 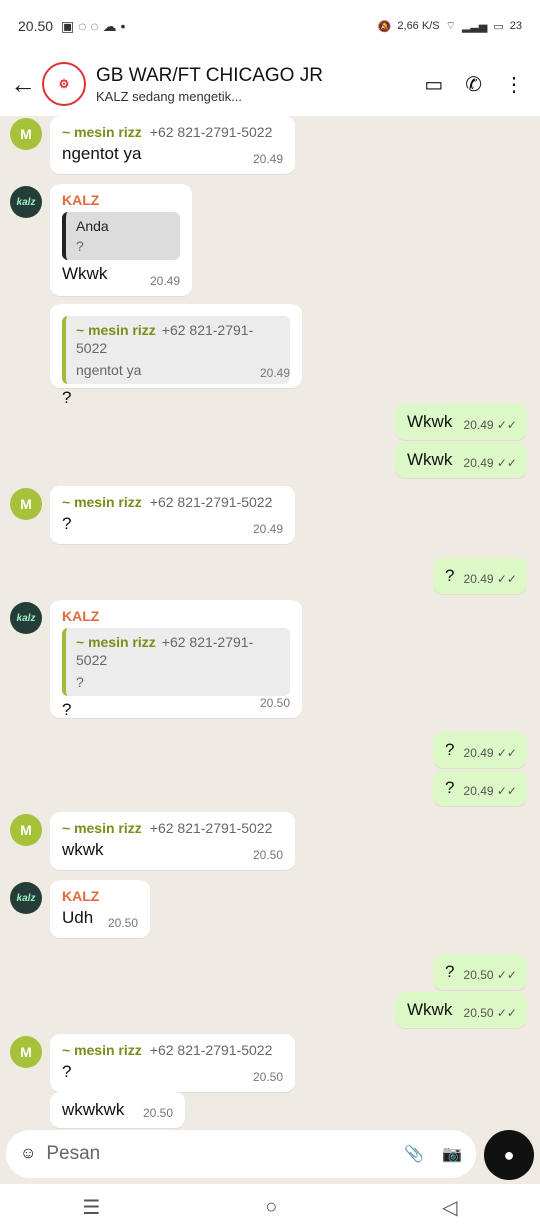 What do you see at coordinates (209, 75) in the screenshot?
I see `chat-title: GB WAR/FT CHICAGO JR` at bounding box center [209, 75].